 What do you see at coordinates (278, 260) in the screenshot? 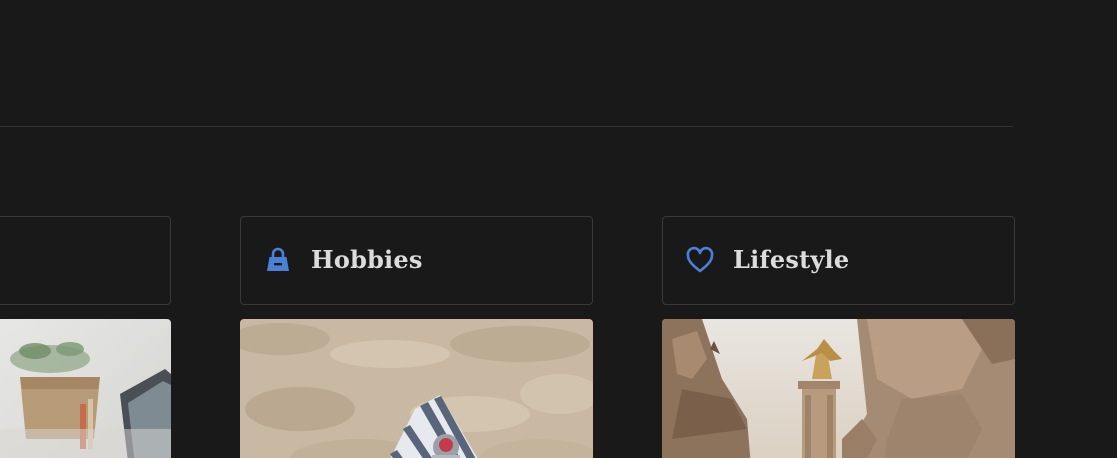
I see `bag-icon` at bounding box center [278, 260].